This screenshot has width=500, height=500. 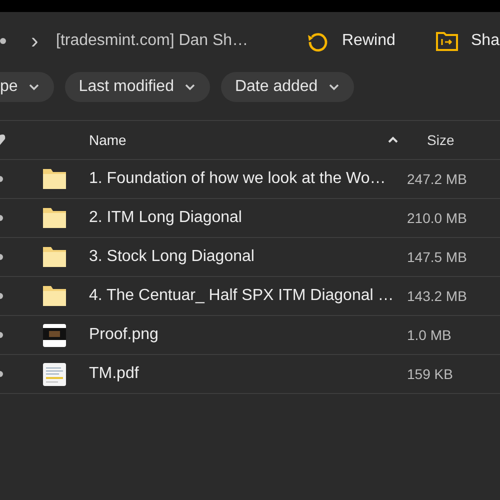 What do you see at coordinates (238, 140) in the screenshot?
I see `name-column-header: Name` at bounding box center [238, 140].